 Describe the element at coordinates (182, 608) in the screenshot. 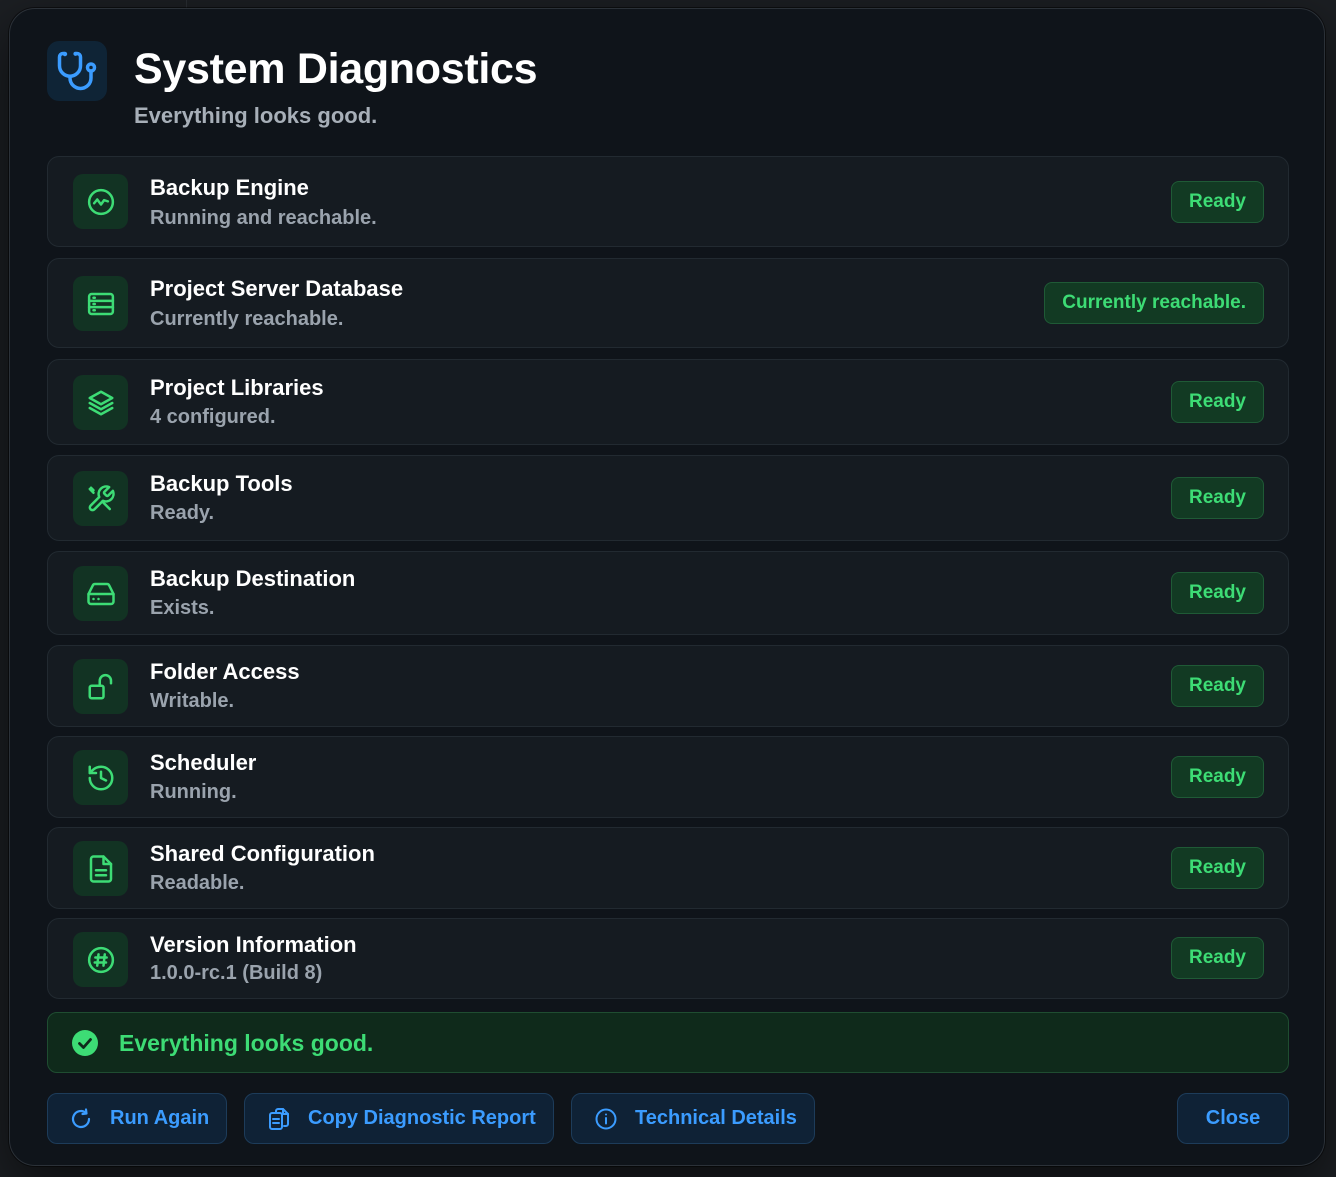

I see `row-detail: Exists.` at that location.